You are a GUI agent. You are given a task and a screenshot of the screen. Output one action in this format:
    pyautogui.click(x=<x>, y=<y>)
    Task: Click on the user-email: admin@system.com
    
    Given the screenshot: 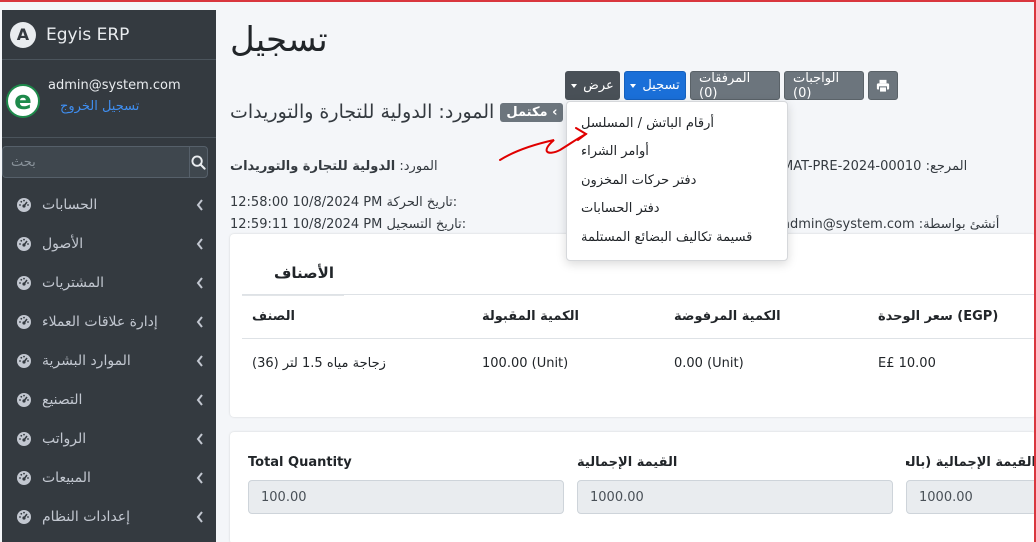 What is the action you would take?
    pyautogui.click(x=114, y=85)
    